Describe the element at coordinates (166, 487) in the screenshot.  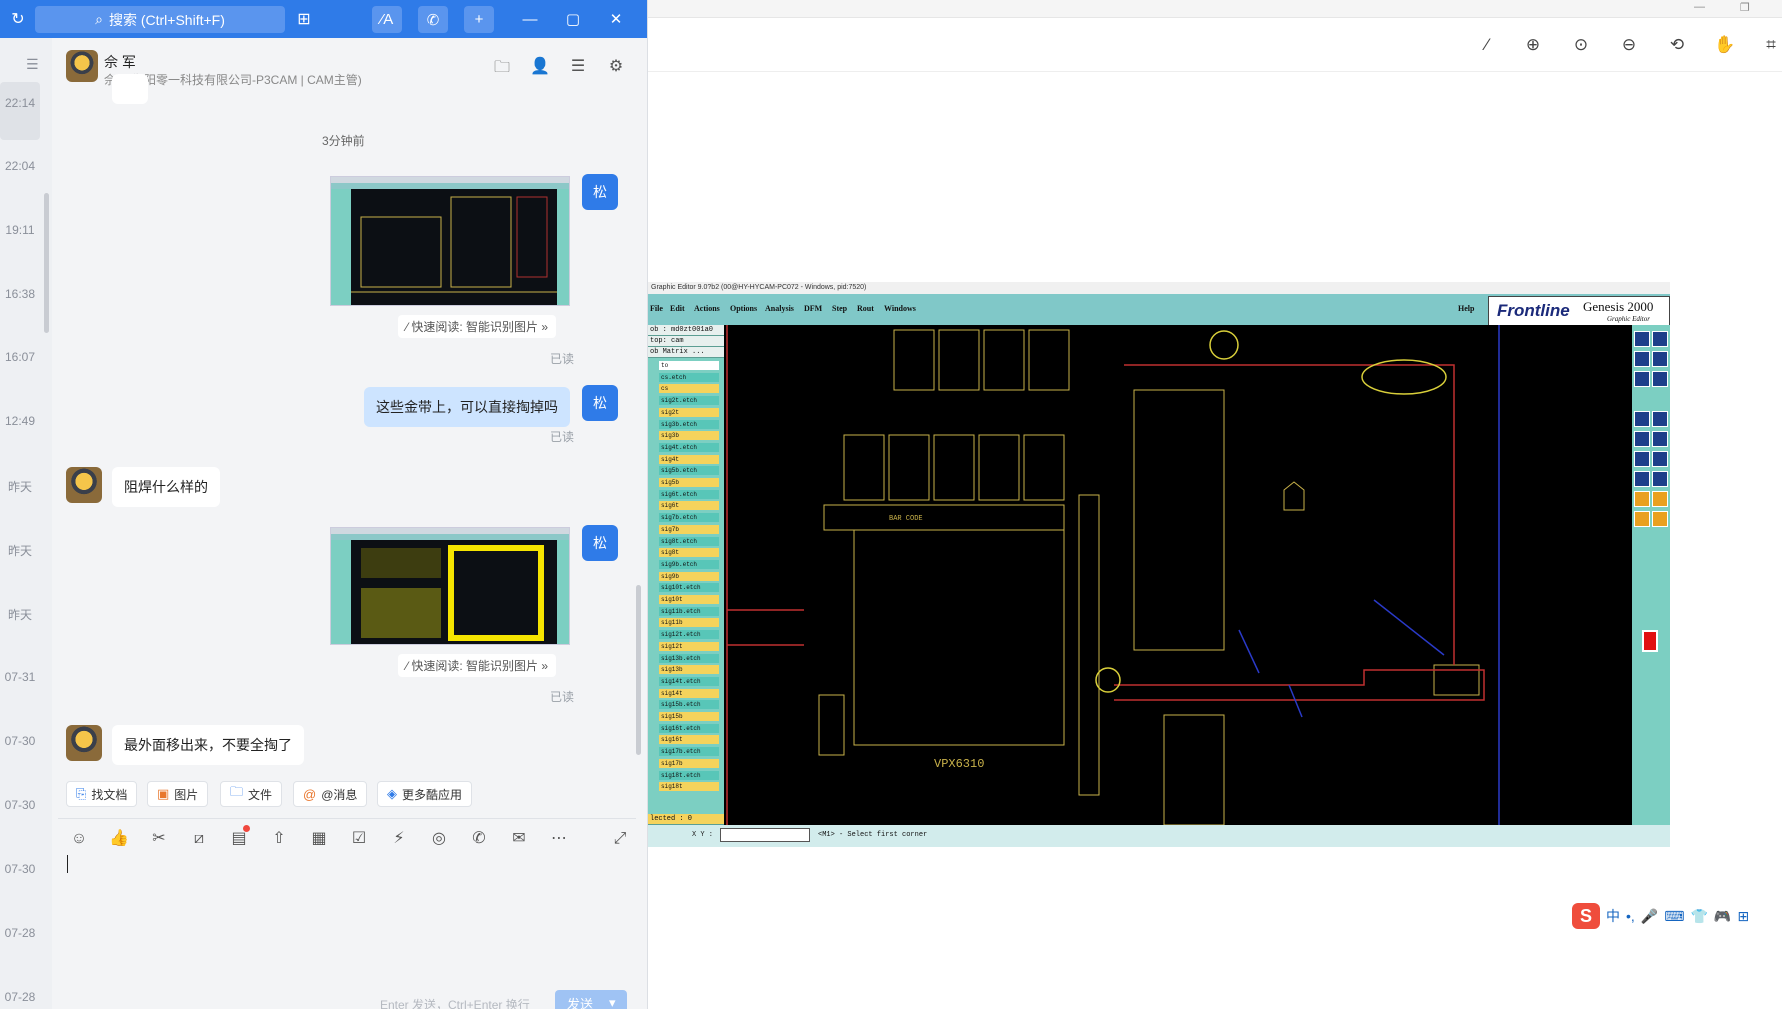
I see `message-bubble: 阻焊什么样的` at that location.